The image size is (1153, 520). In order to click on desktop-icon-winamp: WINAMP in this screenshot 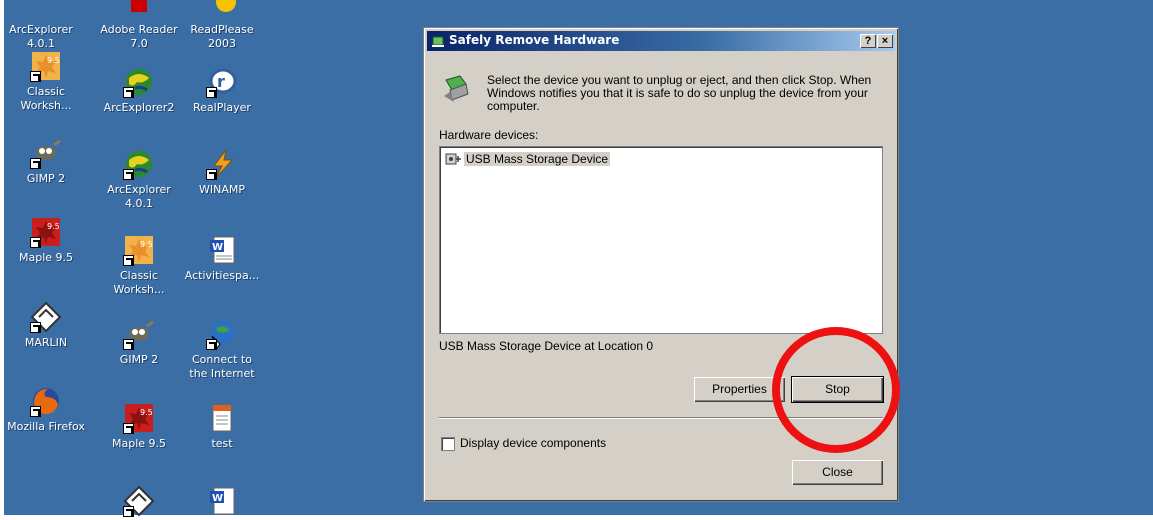, I will do `click(222, 172)`.